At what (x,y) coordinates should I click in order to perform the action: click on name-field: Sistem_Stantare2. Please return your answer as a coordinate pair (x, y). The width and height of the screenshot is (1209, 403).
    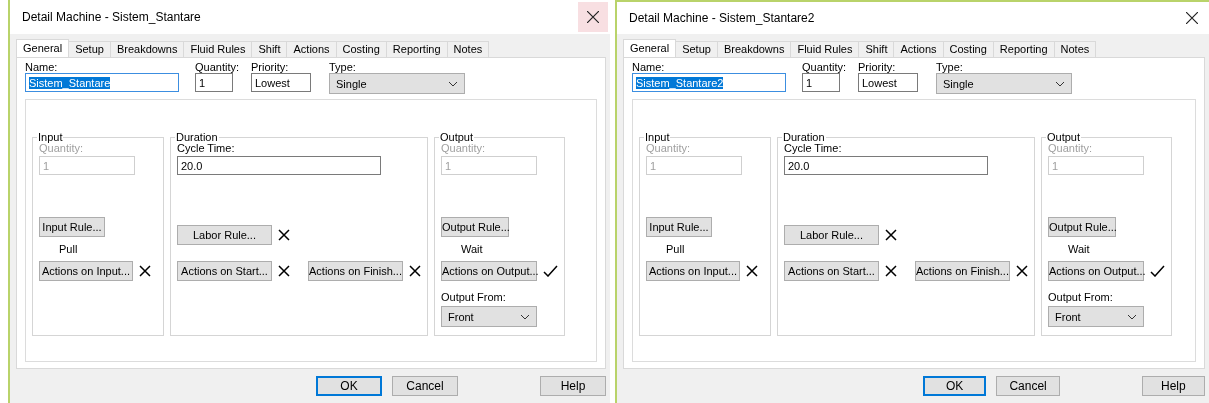
    Looking at the image, I should click on (709, 82).